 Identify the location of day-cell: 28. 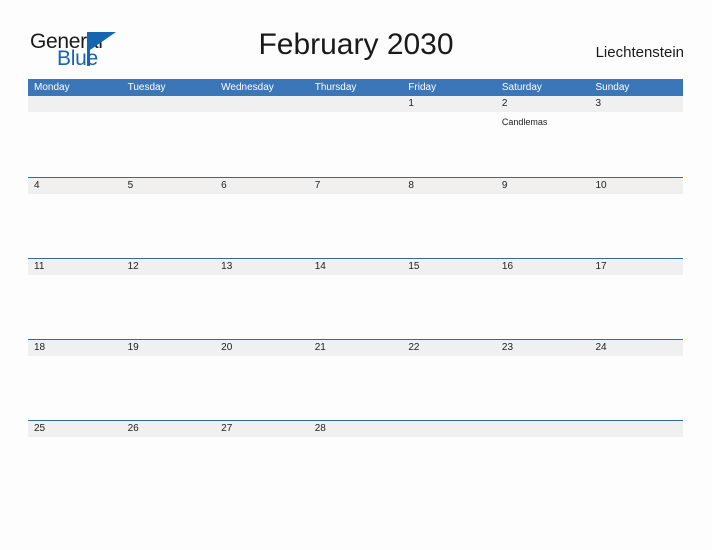
(356, 429).